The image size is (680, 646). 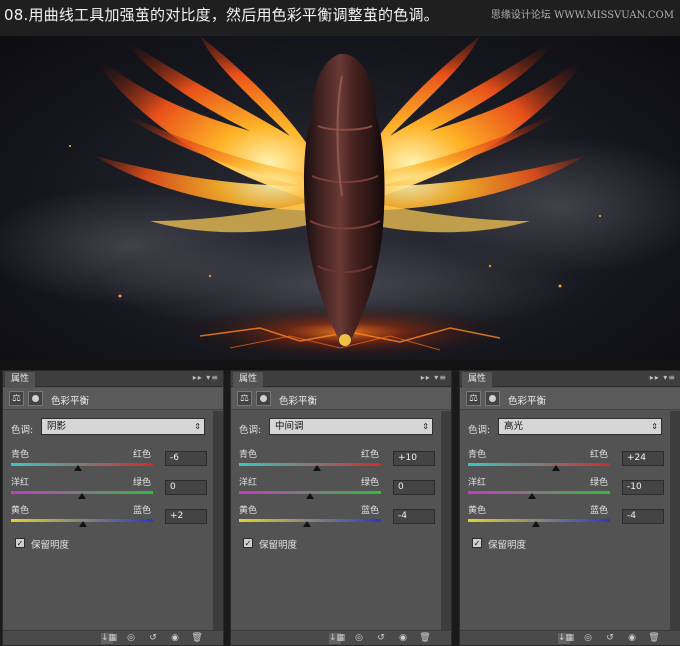 I want to click on slider-value-cyan-red: +24, so click(x=643, y=458).